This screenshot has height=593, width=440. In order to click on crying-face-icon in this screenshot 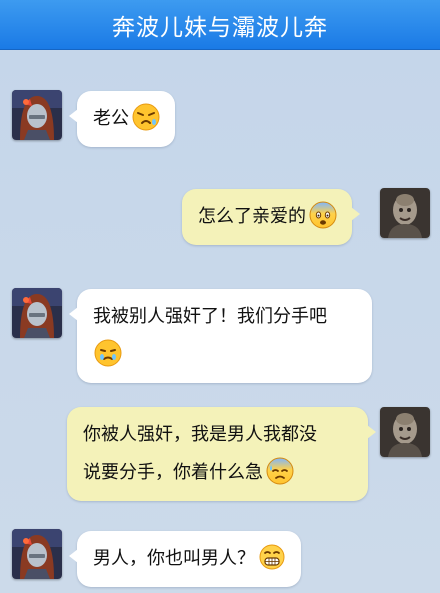, I will do `click(108, 353)`.